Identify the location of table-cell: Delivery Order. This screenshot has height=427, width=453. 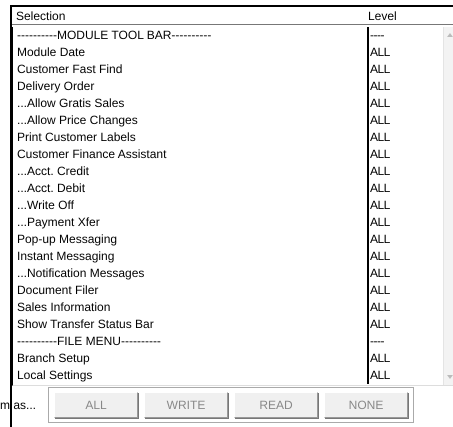
(191, 86).